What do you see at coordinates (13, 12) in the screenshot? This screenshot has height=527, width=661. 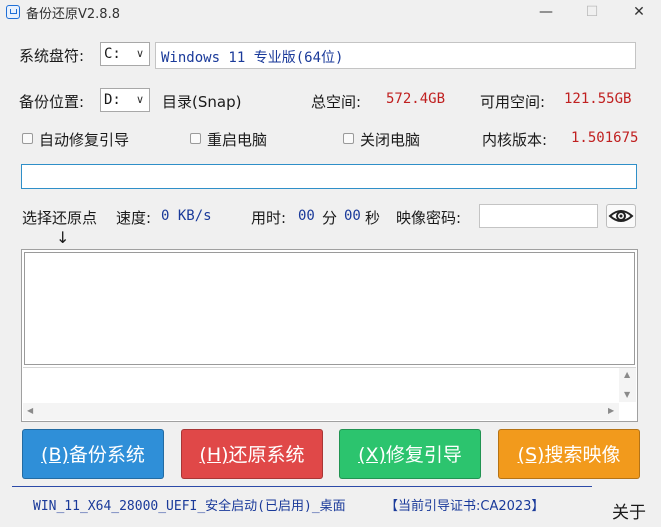 I see `app-icon` at bounding box center [13, 12].